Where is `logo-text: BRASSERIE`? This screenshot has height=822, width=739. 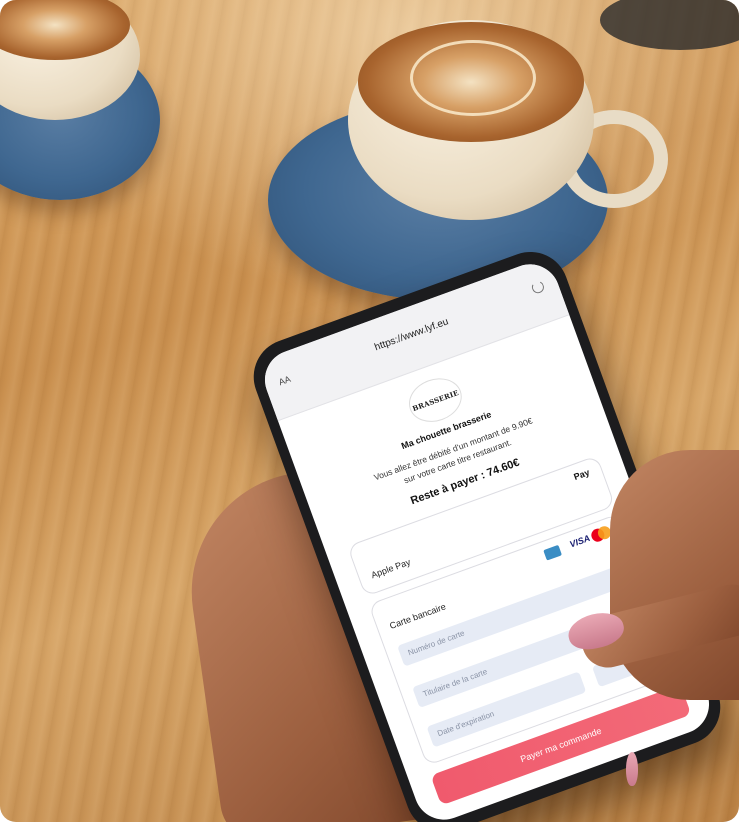
logo-text: BRASSERIE is located at coordinates (435, 400).